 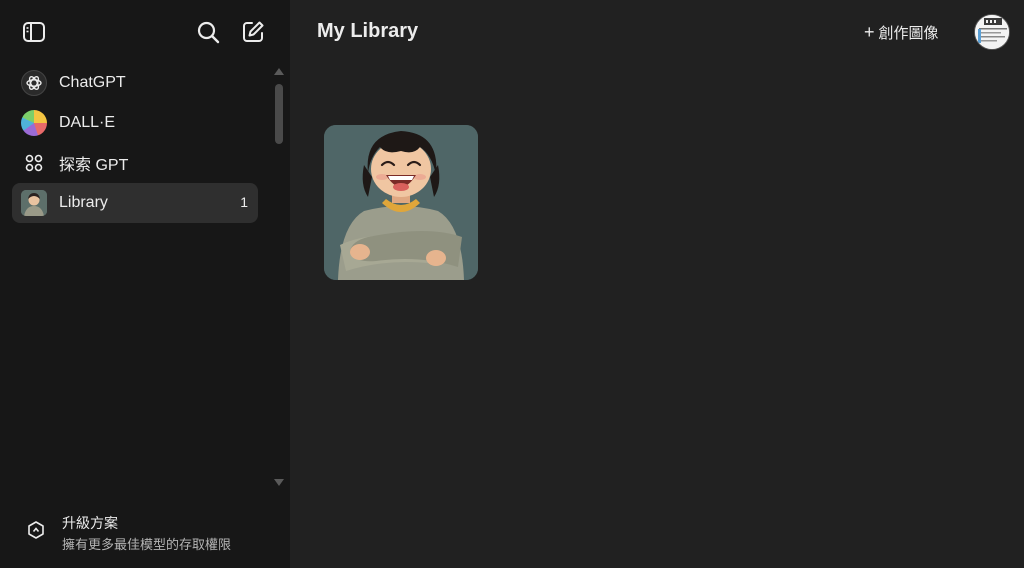 What do you see at coordinates (279, 114) in the screenshot?
I see `scrollbar-thumb` at bounding box center [279, 114].